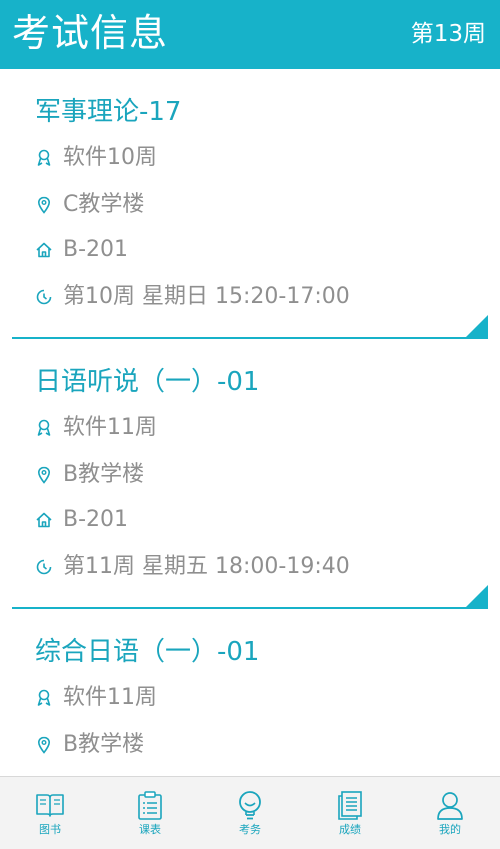 This screenshot has height=849, width=500. What do you see at coordinates (150, 829) in the screenshot?
I see `tab-label: 课表` at bounding box center [150, 829].